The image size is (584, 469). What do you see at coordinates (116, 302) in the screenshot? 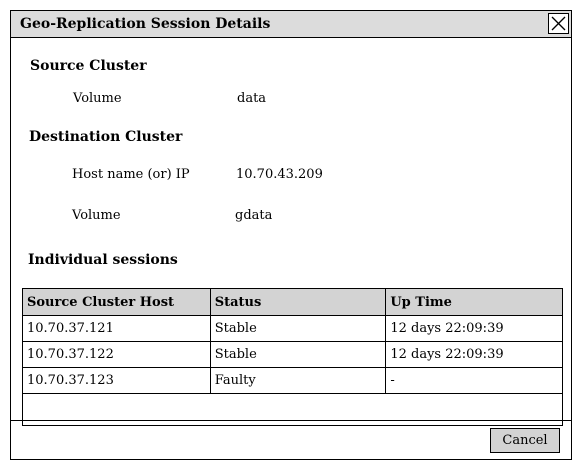
I see `column-header-source-host: Source Cluster Host` at bounding box center [116, 302].